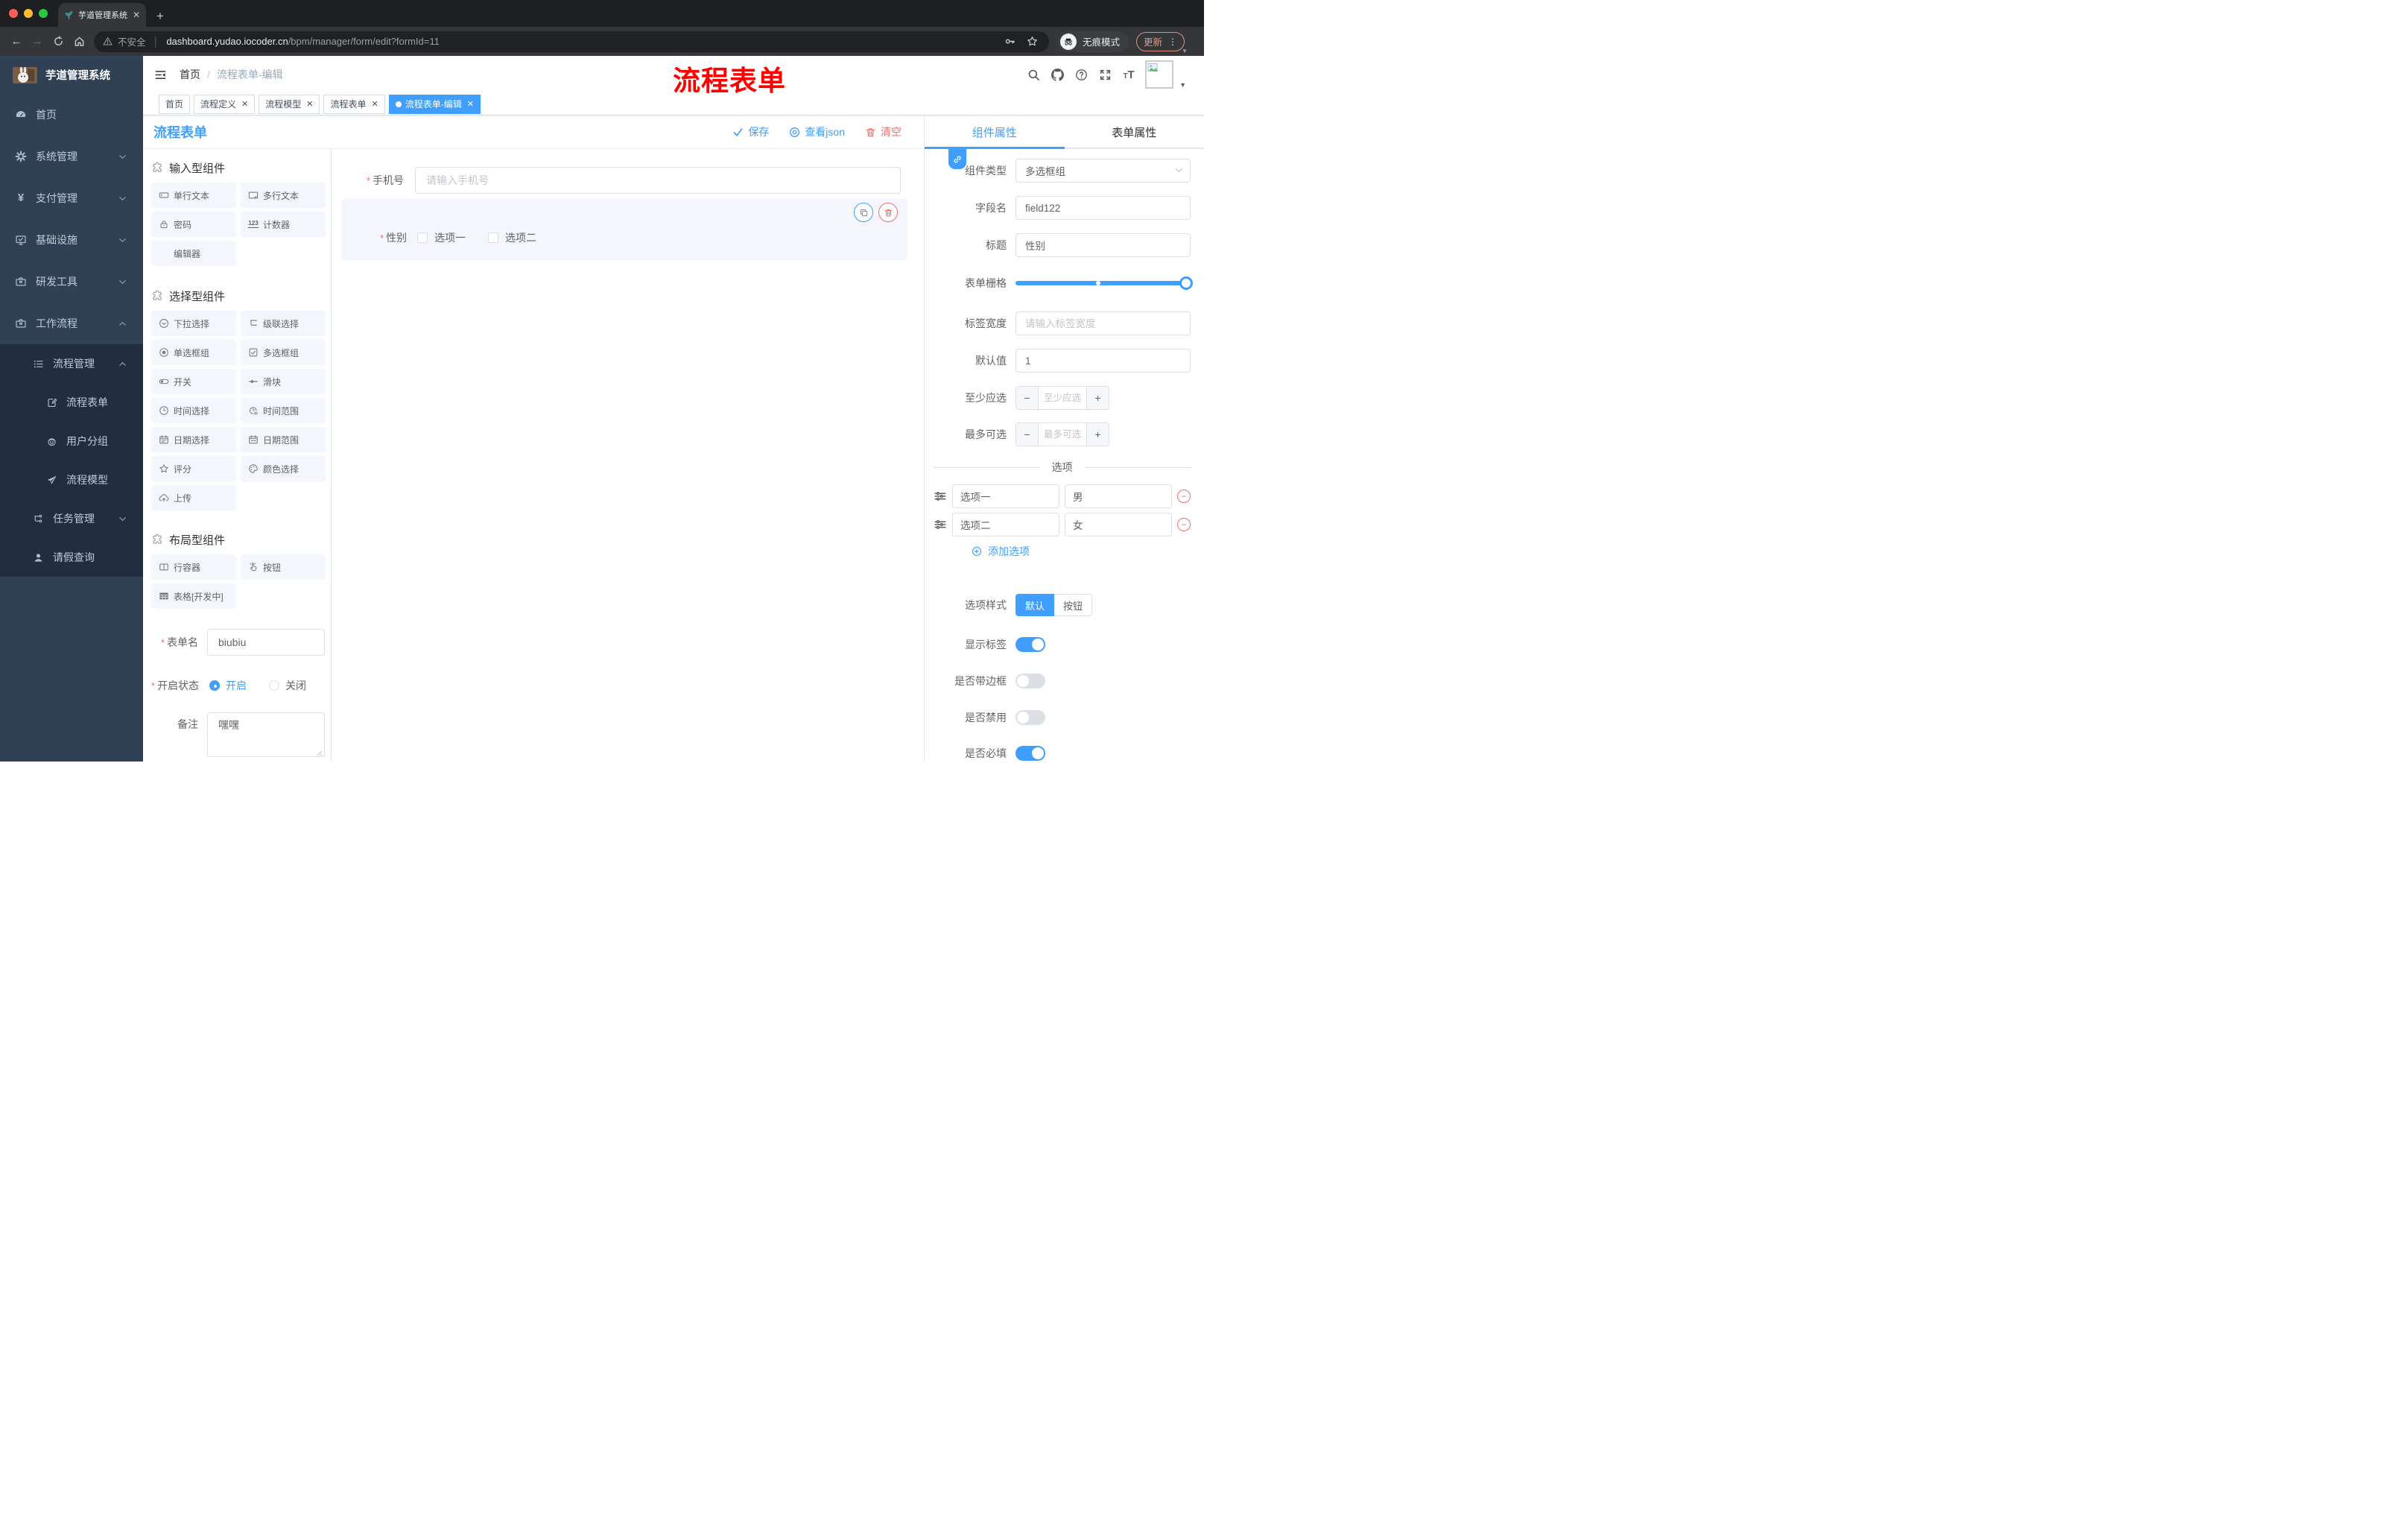 This screenshot has height=1523, width=2408. I want to click on required-toggle, so click(1030, 754).